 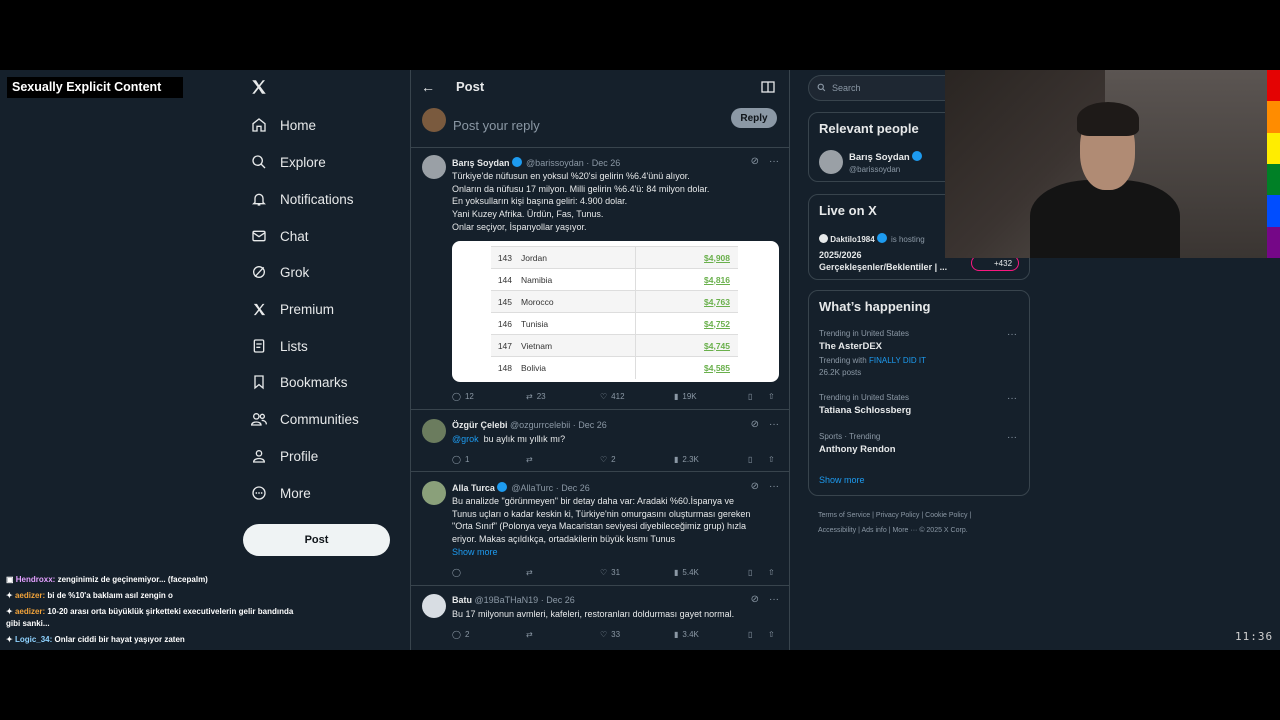 I want to click on footer-link: More ···, so click(x=904, y=530).